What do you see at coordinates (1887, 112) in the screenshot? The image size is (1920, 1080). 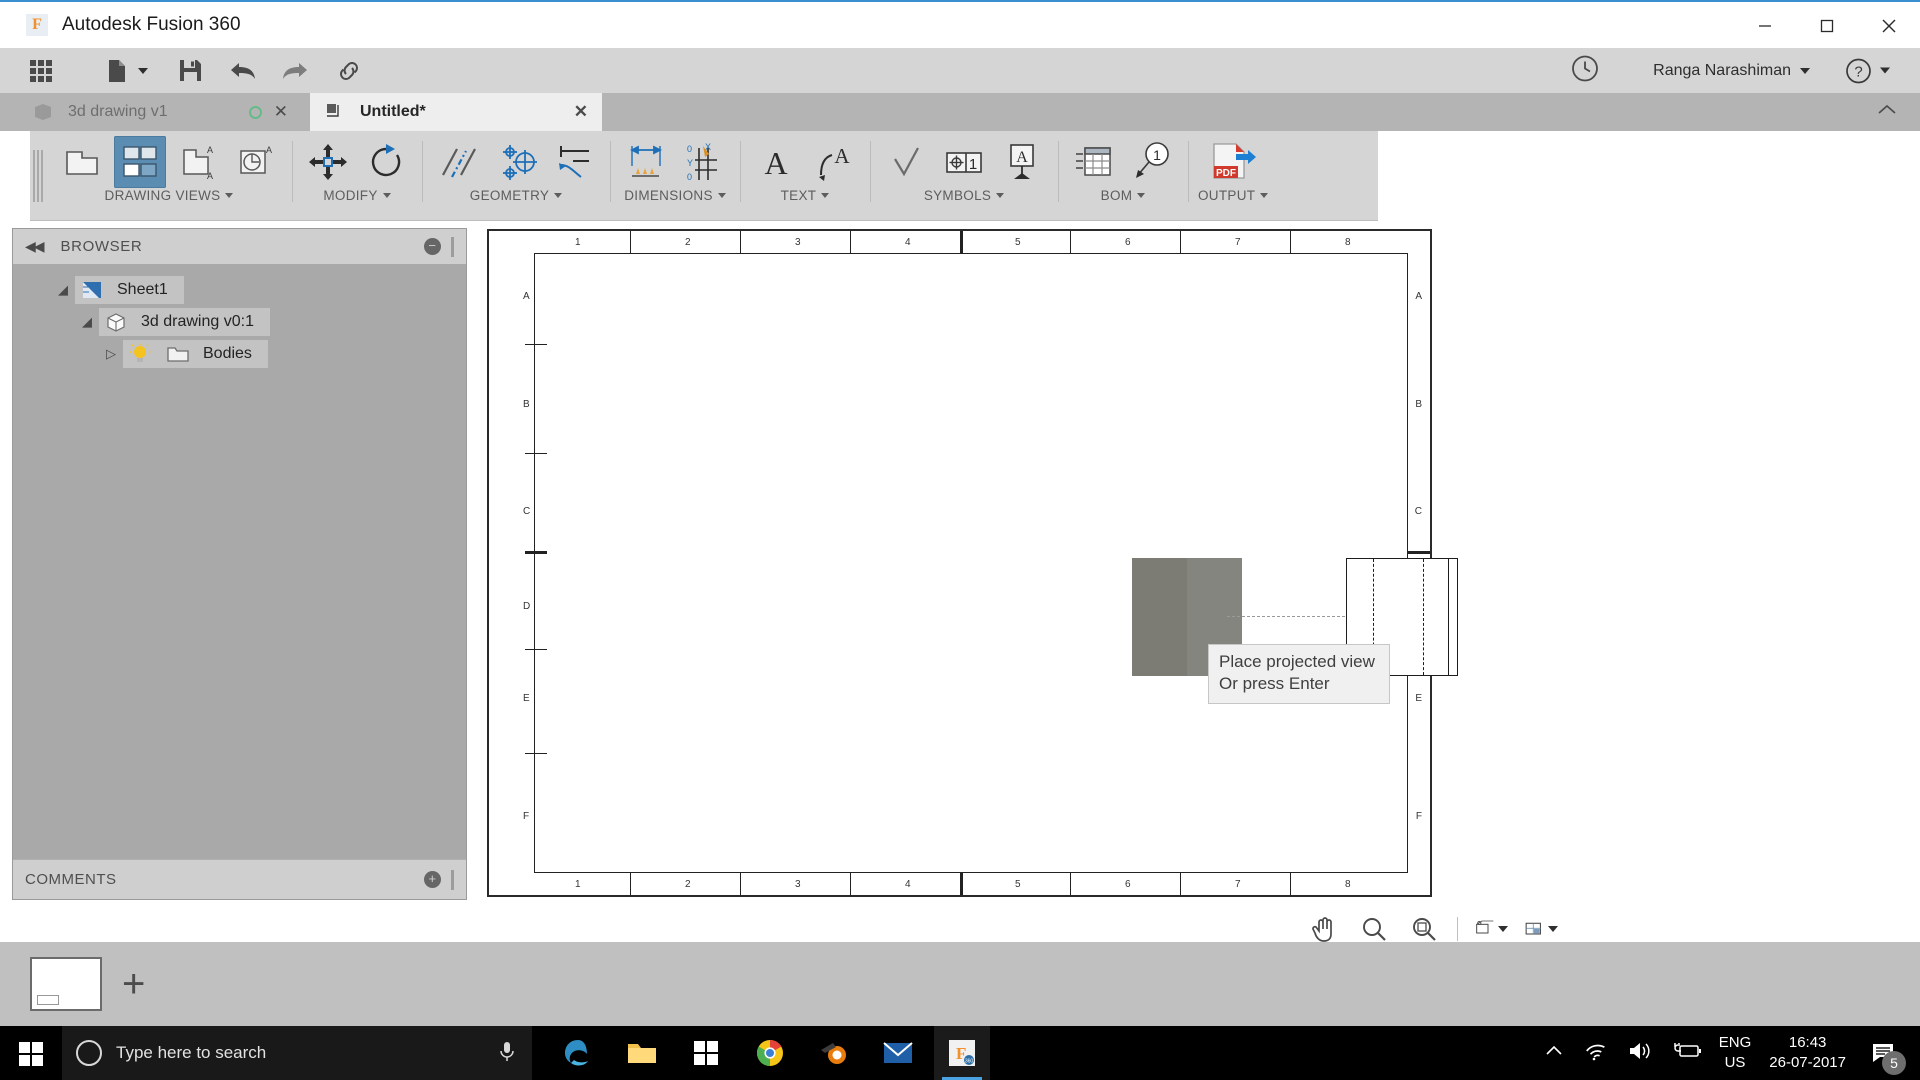 I see `collapse-ribbon-icon` at bounding box center [1887, 112].